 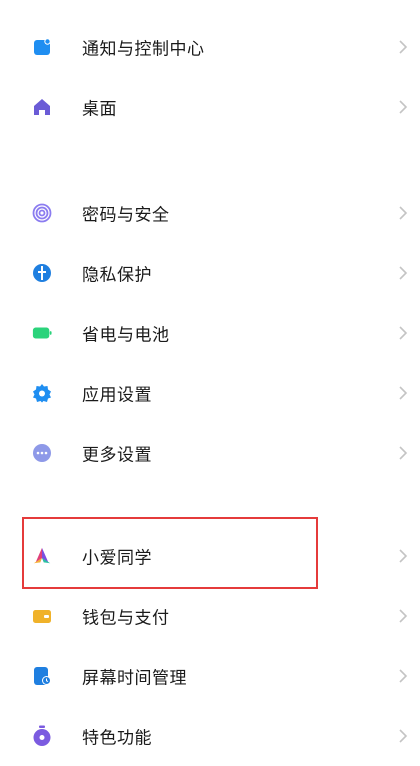 What do you see at coordinates (210, 676) in the screenshot?
I see `settings-item-screen-time: 屏幕时间管理` at bounding box center [210, 676].